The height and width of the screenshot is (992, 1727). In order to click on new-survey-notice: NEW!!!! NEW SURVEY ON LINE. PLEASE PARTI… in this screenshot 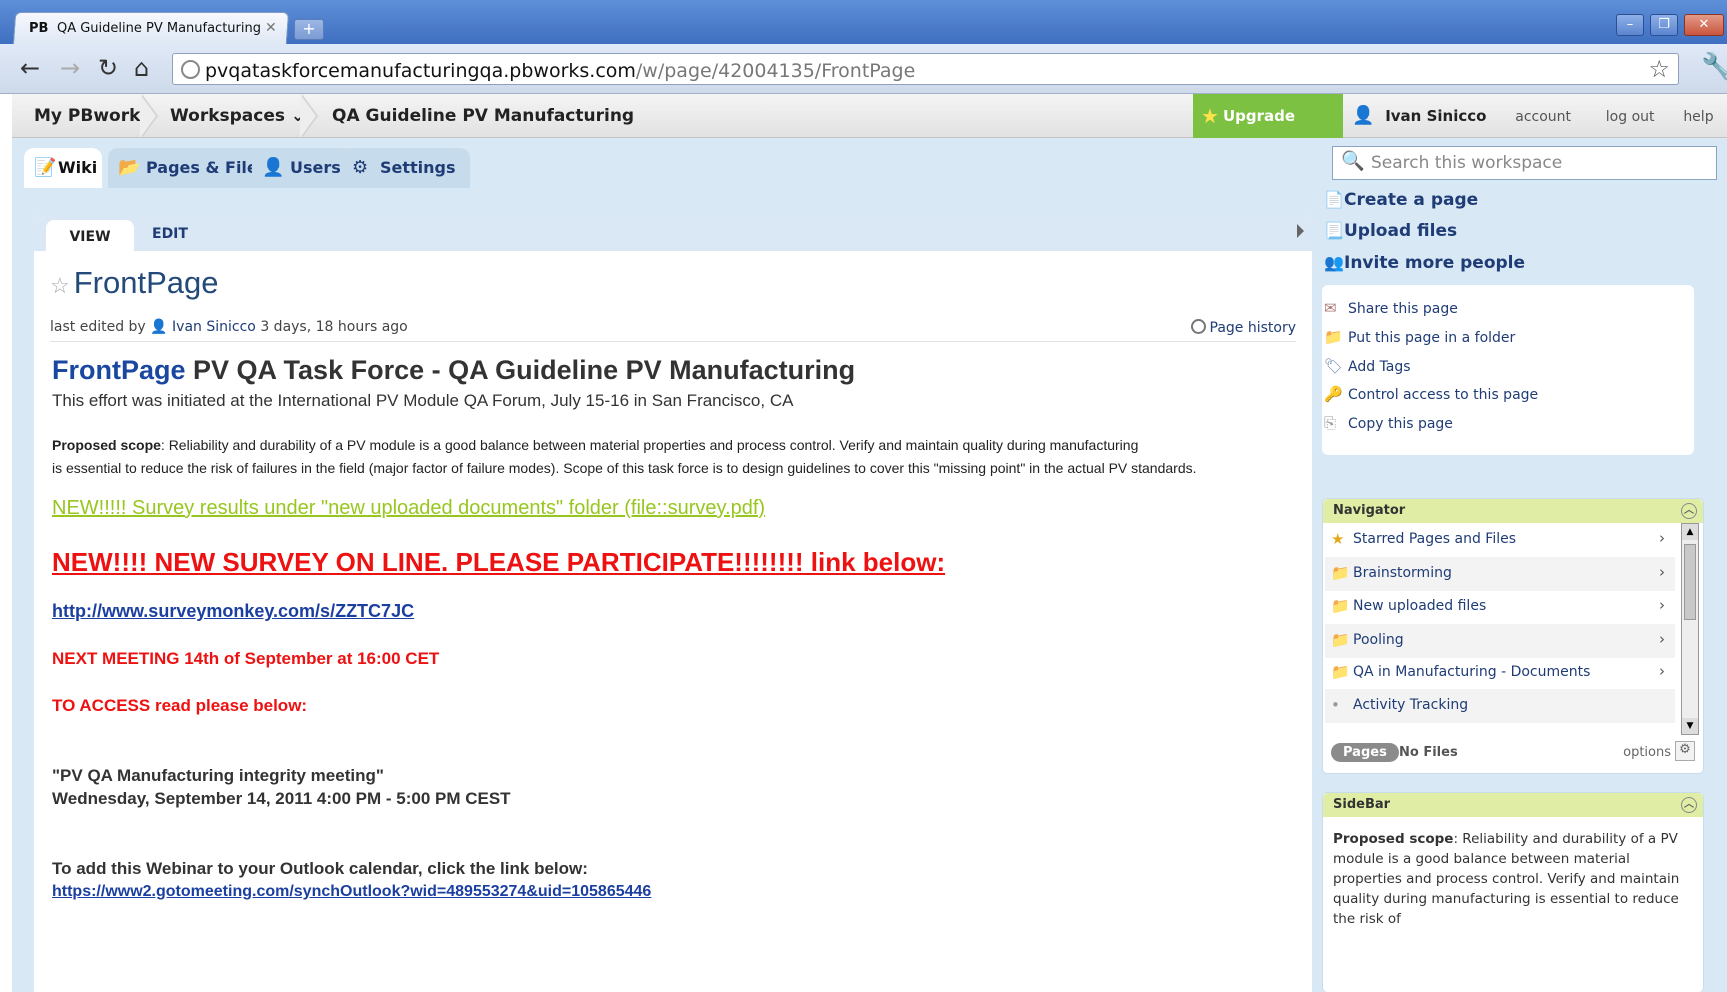, I will do `click(498, 562)`.